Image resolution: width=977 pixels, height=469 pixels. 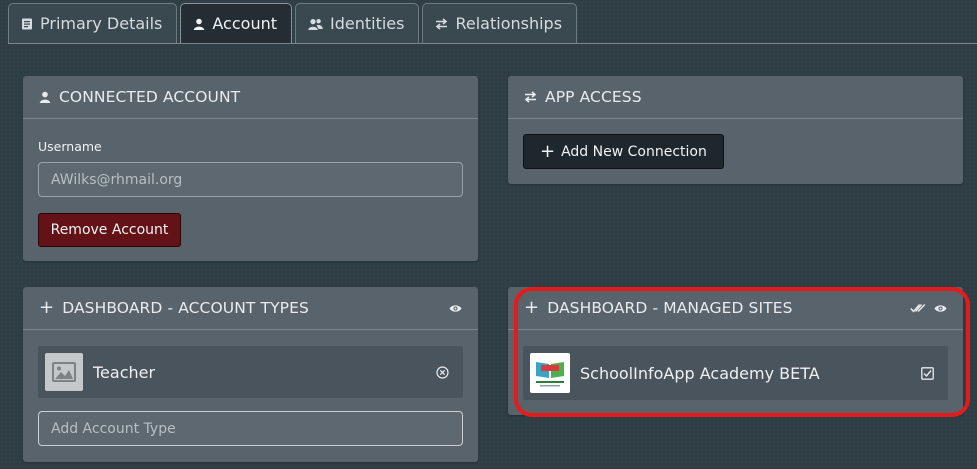 What do you see at coordinates (250, 179) in the screenshot?
I see `username-field: AWilks@rhmail.org` at bounding box center [250, 179].